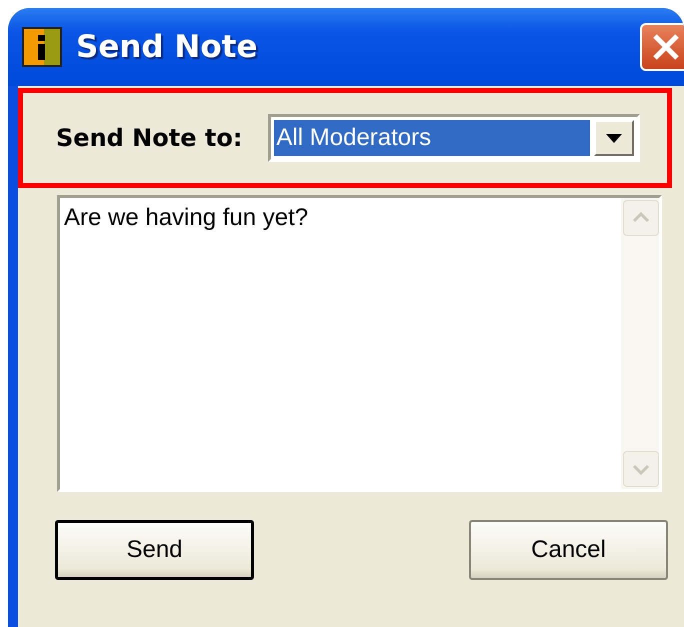 The image size is (684, 627). Describe the element at coordinates (167, 47) in the screenshot. I see `window-title: Send Note` at that location.